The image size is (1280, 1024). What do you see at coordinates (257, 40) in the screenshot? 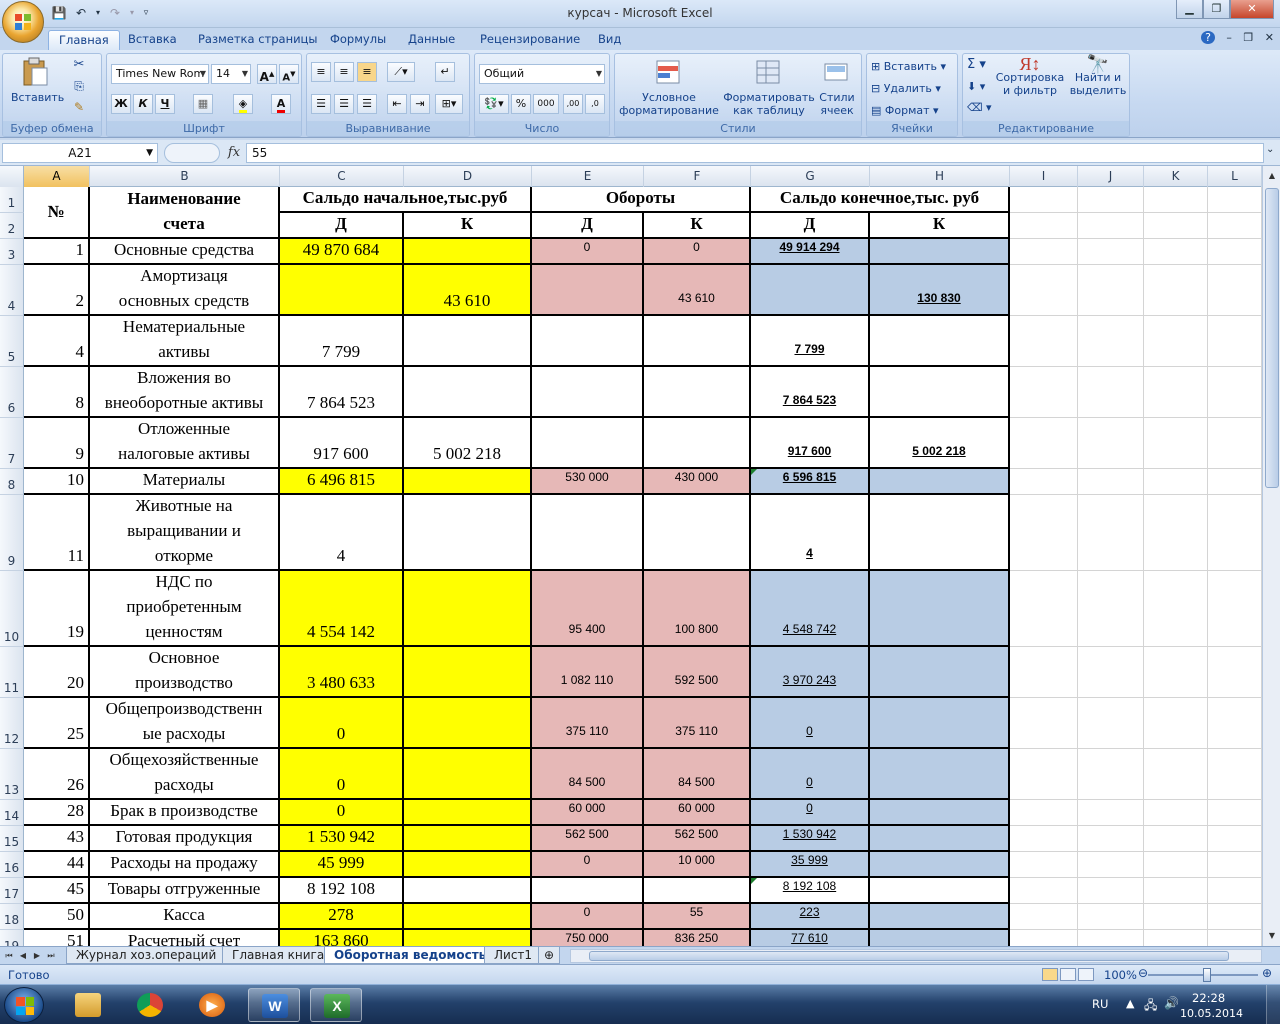
I see `tab-page-layout: Разметка страницы` at bounding box center [257, 40].